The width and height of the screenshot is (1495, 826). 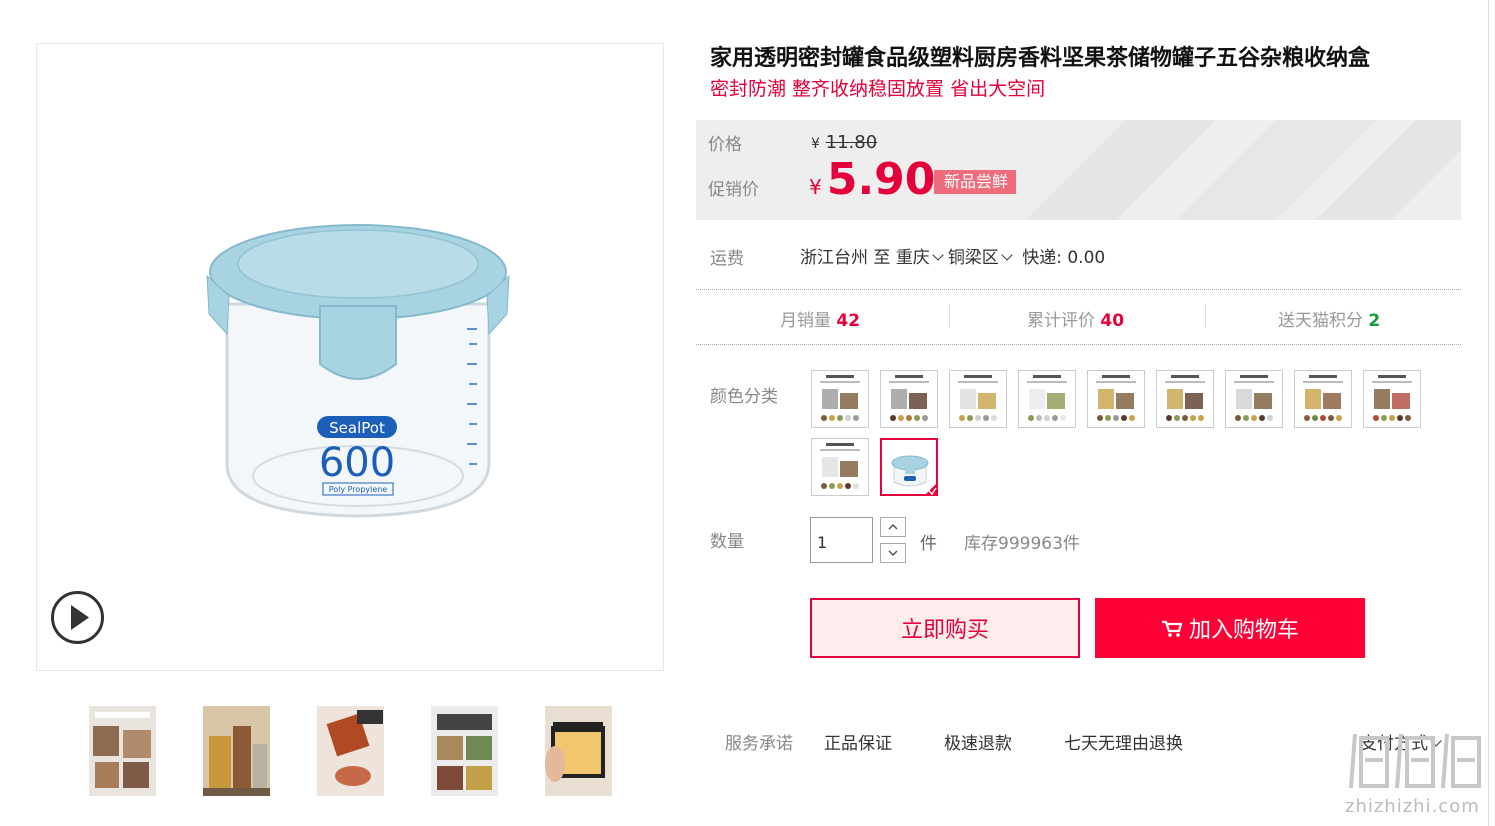 What do you see at coordinates (882, 258) in the screenshot?
I see `ship-to-word: 至` at bounding box center [882, 258].